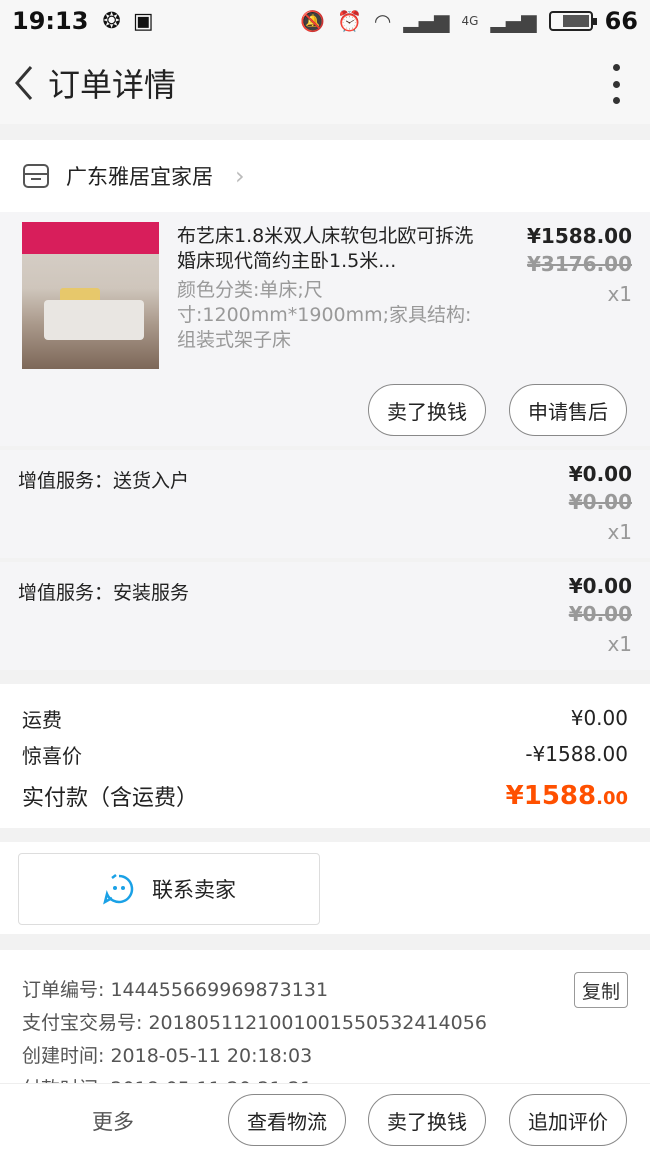  I want to click on order-number: 订单编号: 144455669969873131, so click(175, 990).